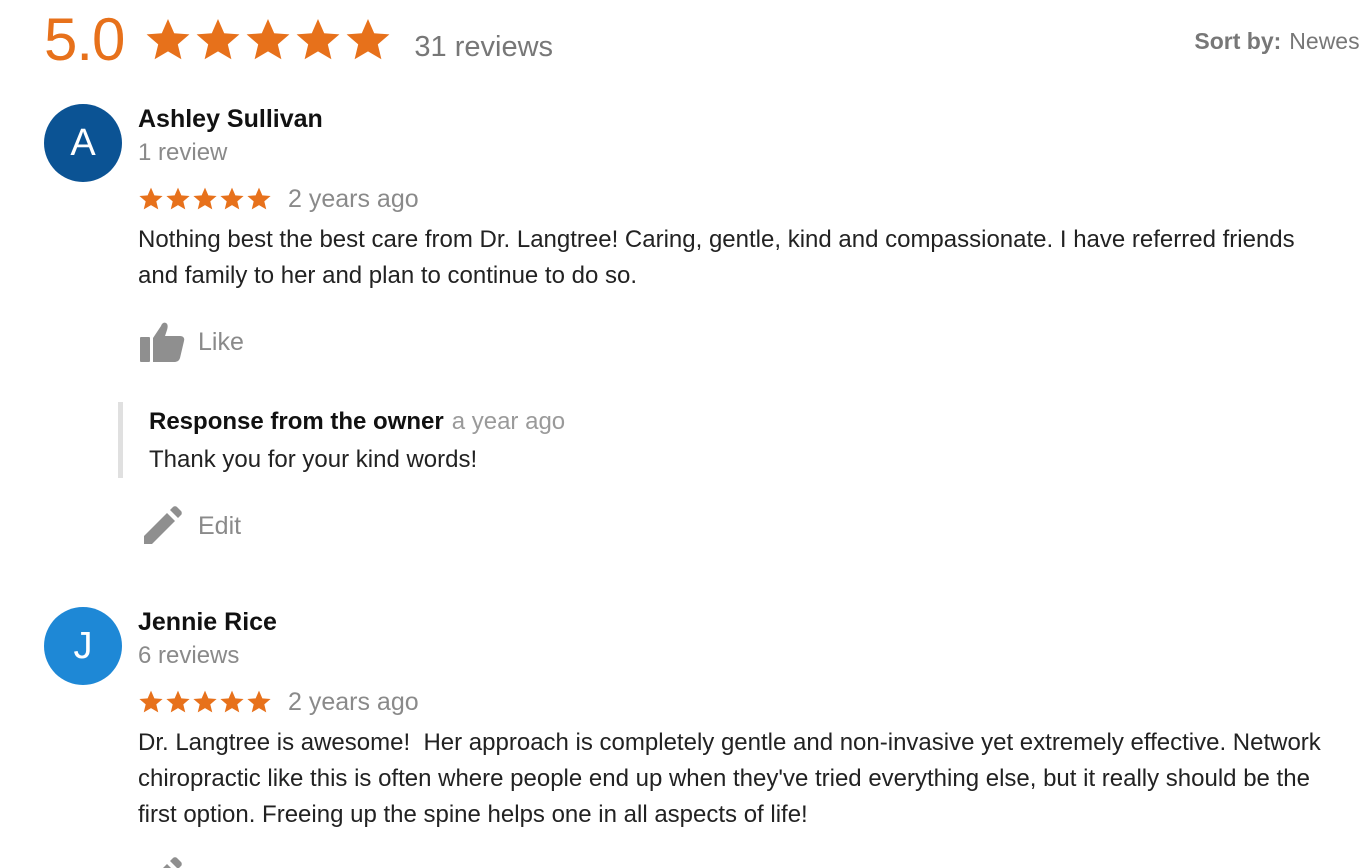  What do you see at coordinates (162, 342) in the screenshot?
I see `thumbs-up-icon` at bounding box center [162, 342].